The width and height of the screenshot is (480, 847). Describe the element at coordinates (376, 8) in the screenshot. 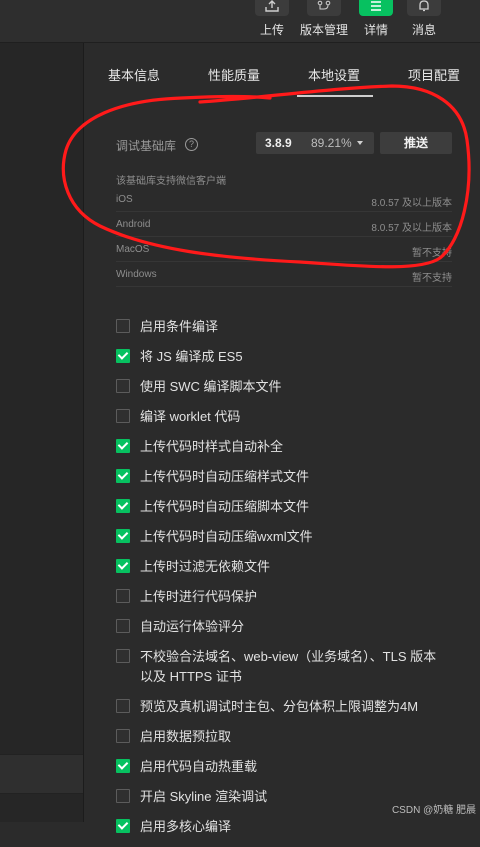

I see `list-icon` at that location.